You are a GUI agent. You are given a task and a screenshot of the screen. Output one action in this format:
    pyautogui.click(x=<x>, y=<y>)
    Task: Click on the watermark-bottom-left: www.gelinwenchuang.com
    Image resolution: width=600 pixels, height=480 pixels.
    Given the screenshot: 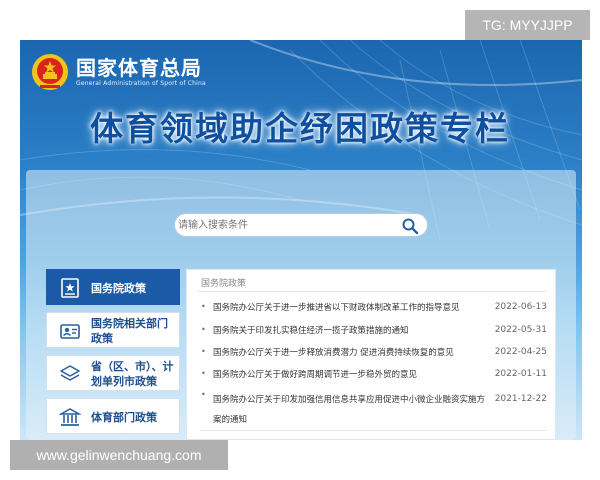 What is the action you would take?
    pyautogui.click(x=119, y=455)
    